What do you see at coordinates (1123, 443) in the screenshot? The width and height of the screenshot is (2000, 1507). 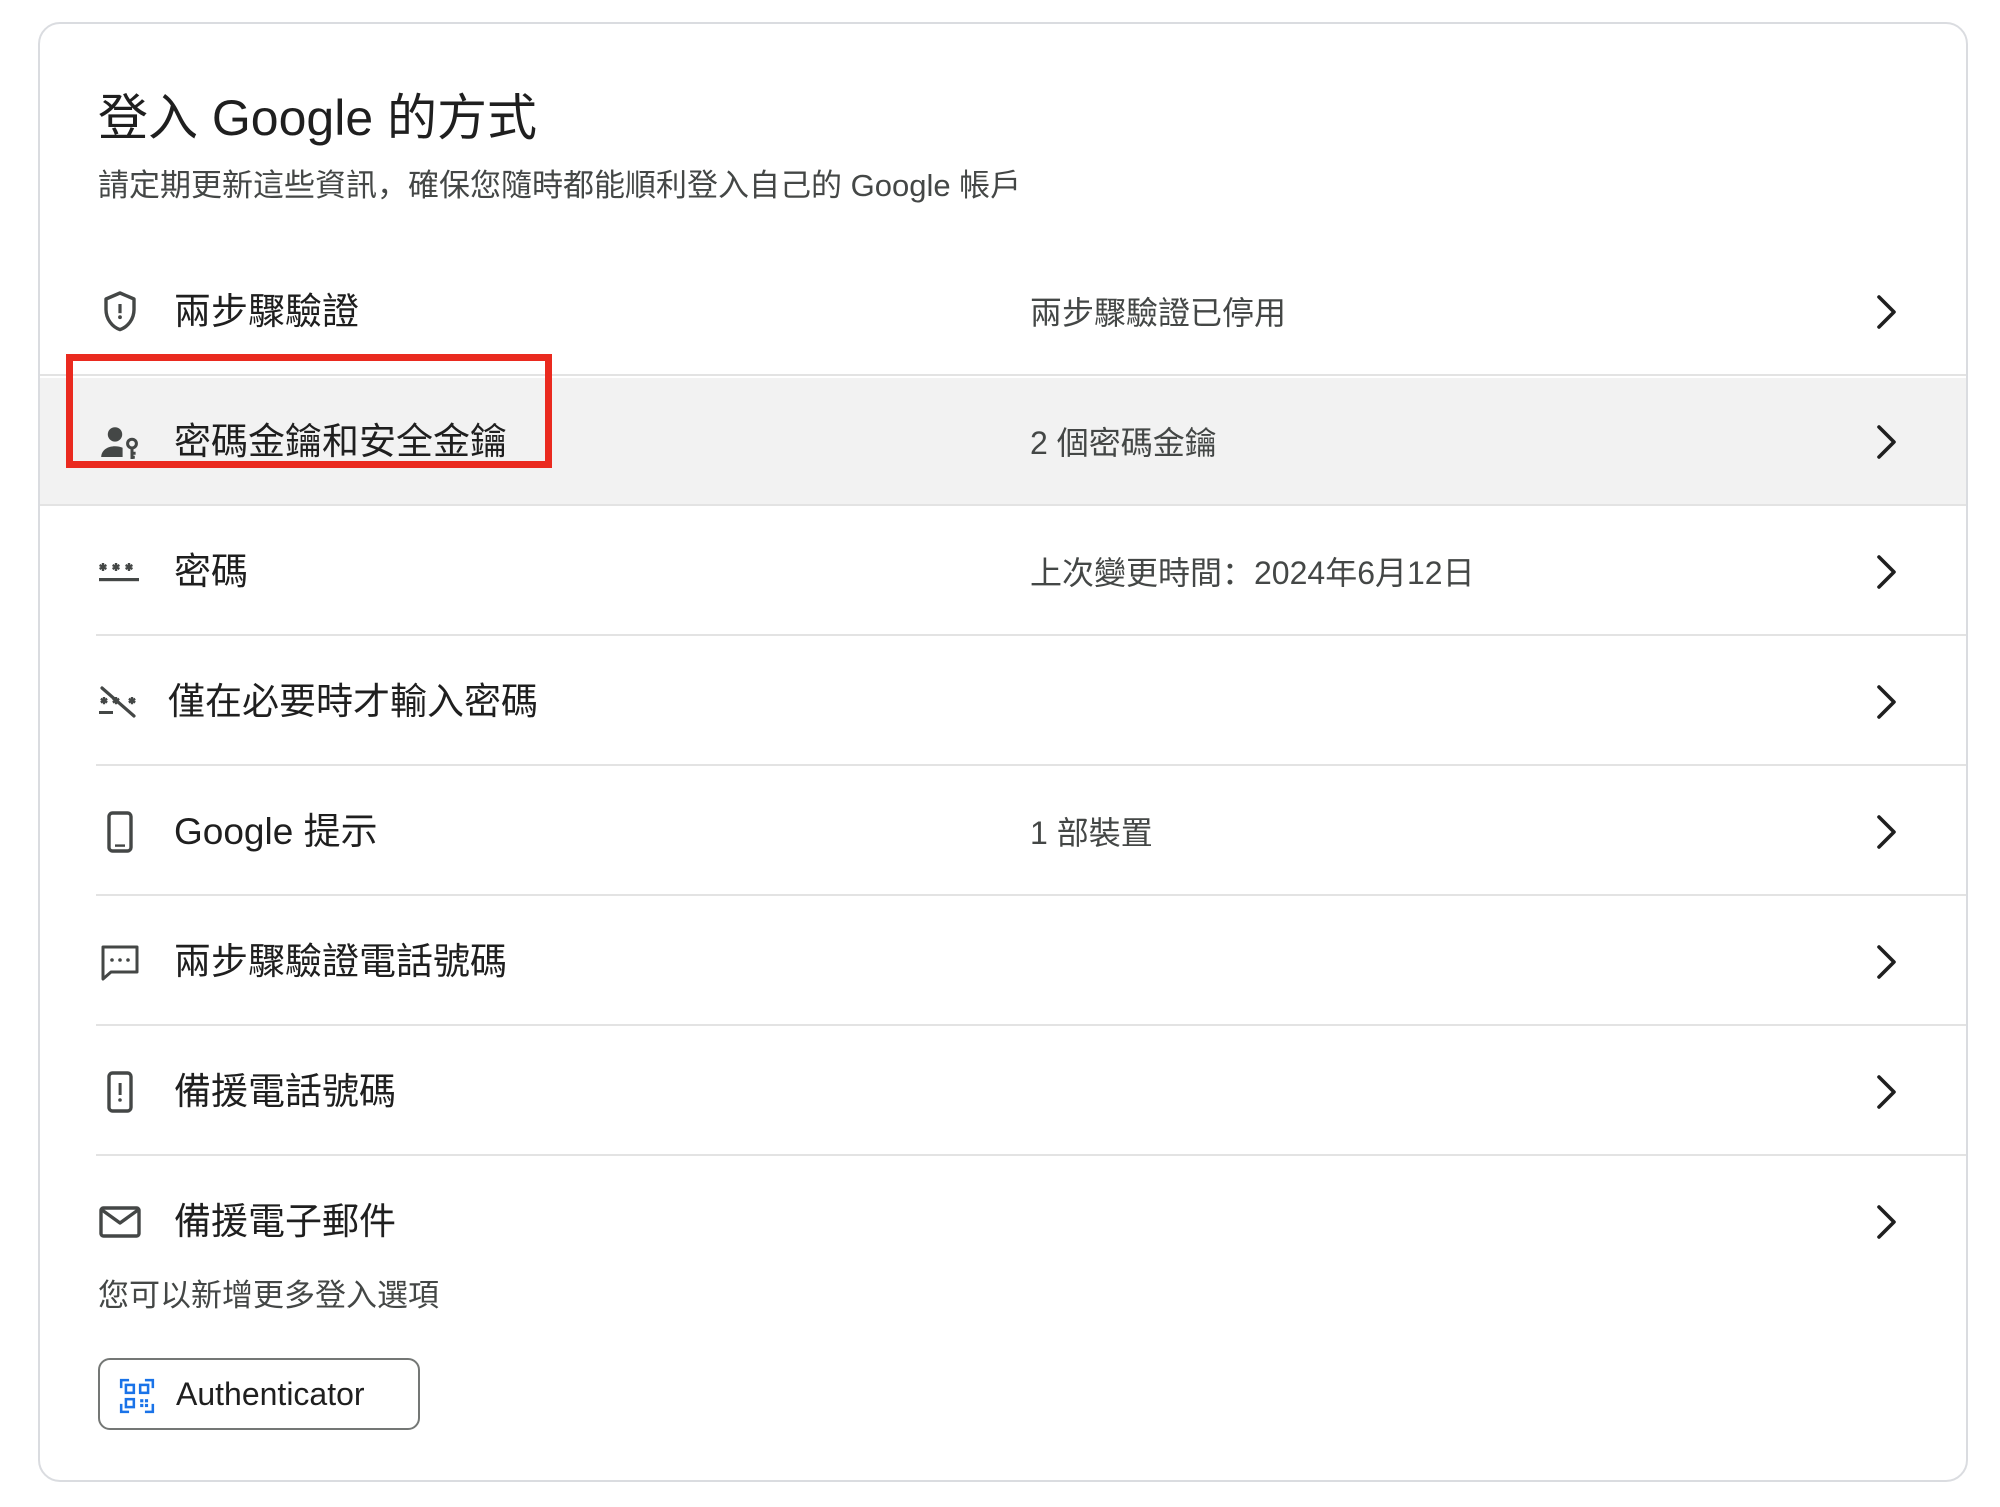 I see `row-value: 2 個密碼金鑰` at bounding box center [1123, 443].